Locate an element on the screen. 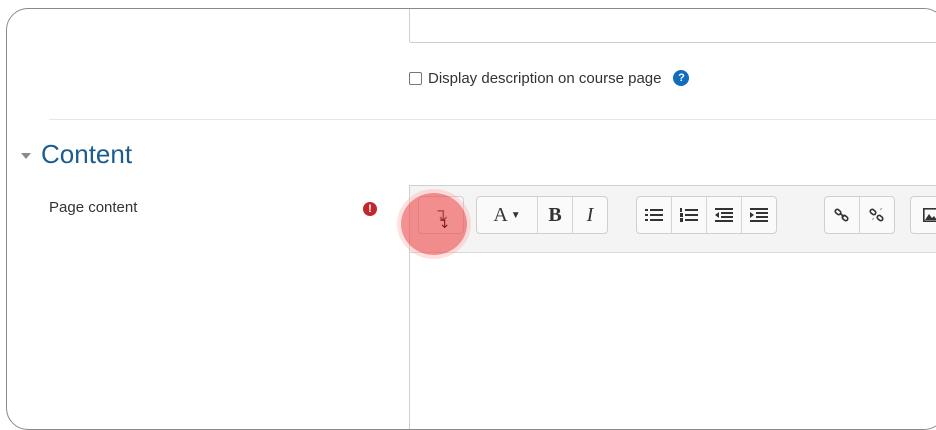 This screenshot has width=936, height=430. image-button is located at coordinates (923, 215).